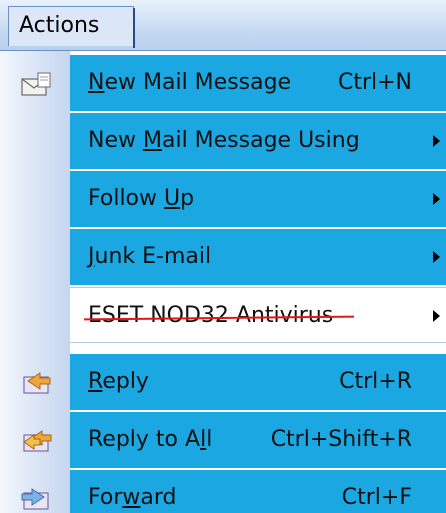  Describe the element at coordinates (134, 28) in the screenshot. I see `menubar-separator` at that location.